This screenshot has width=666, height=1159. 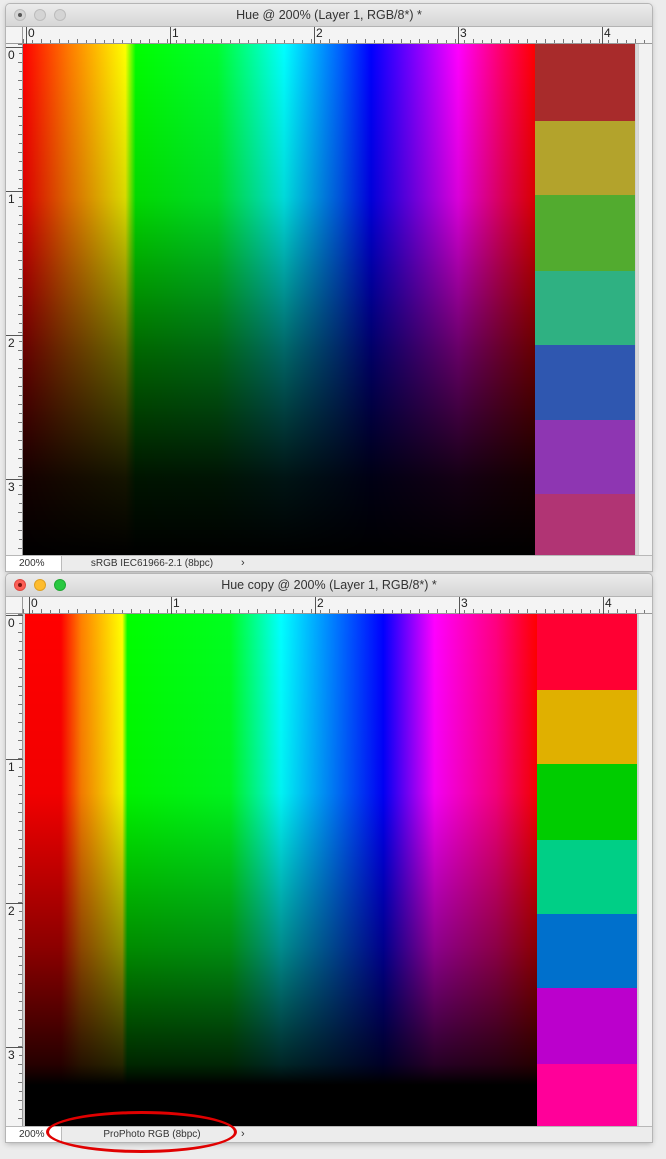 I want to click on title-bar: Hue @ 200% (Layer 1, RGB/8*) *, so click(x=329, y=15).